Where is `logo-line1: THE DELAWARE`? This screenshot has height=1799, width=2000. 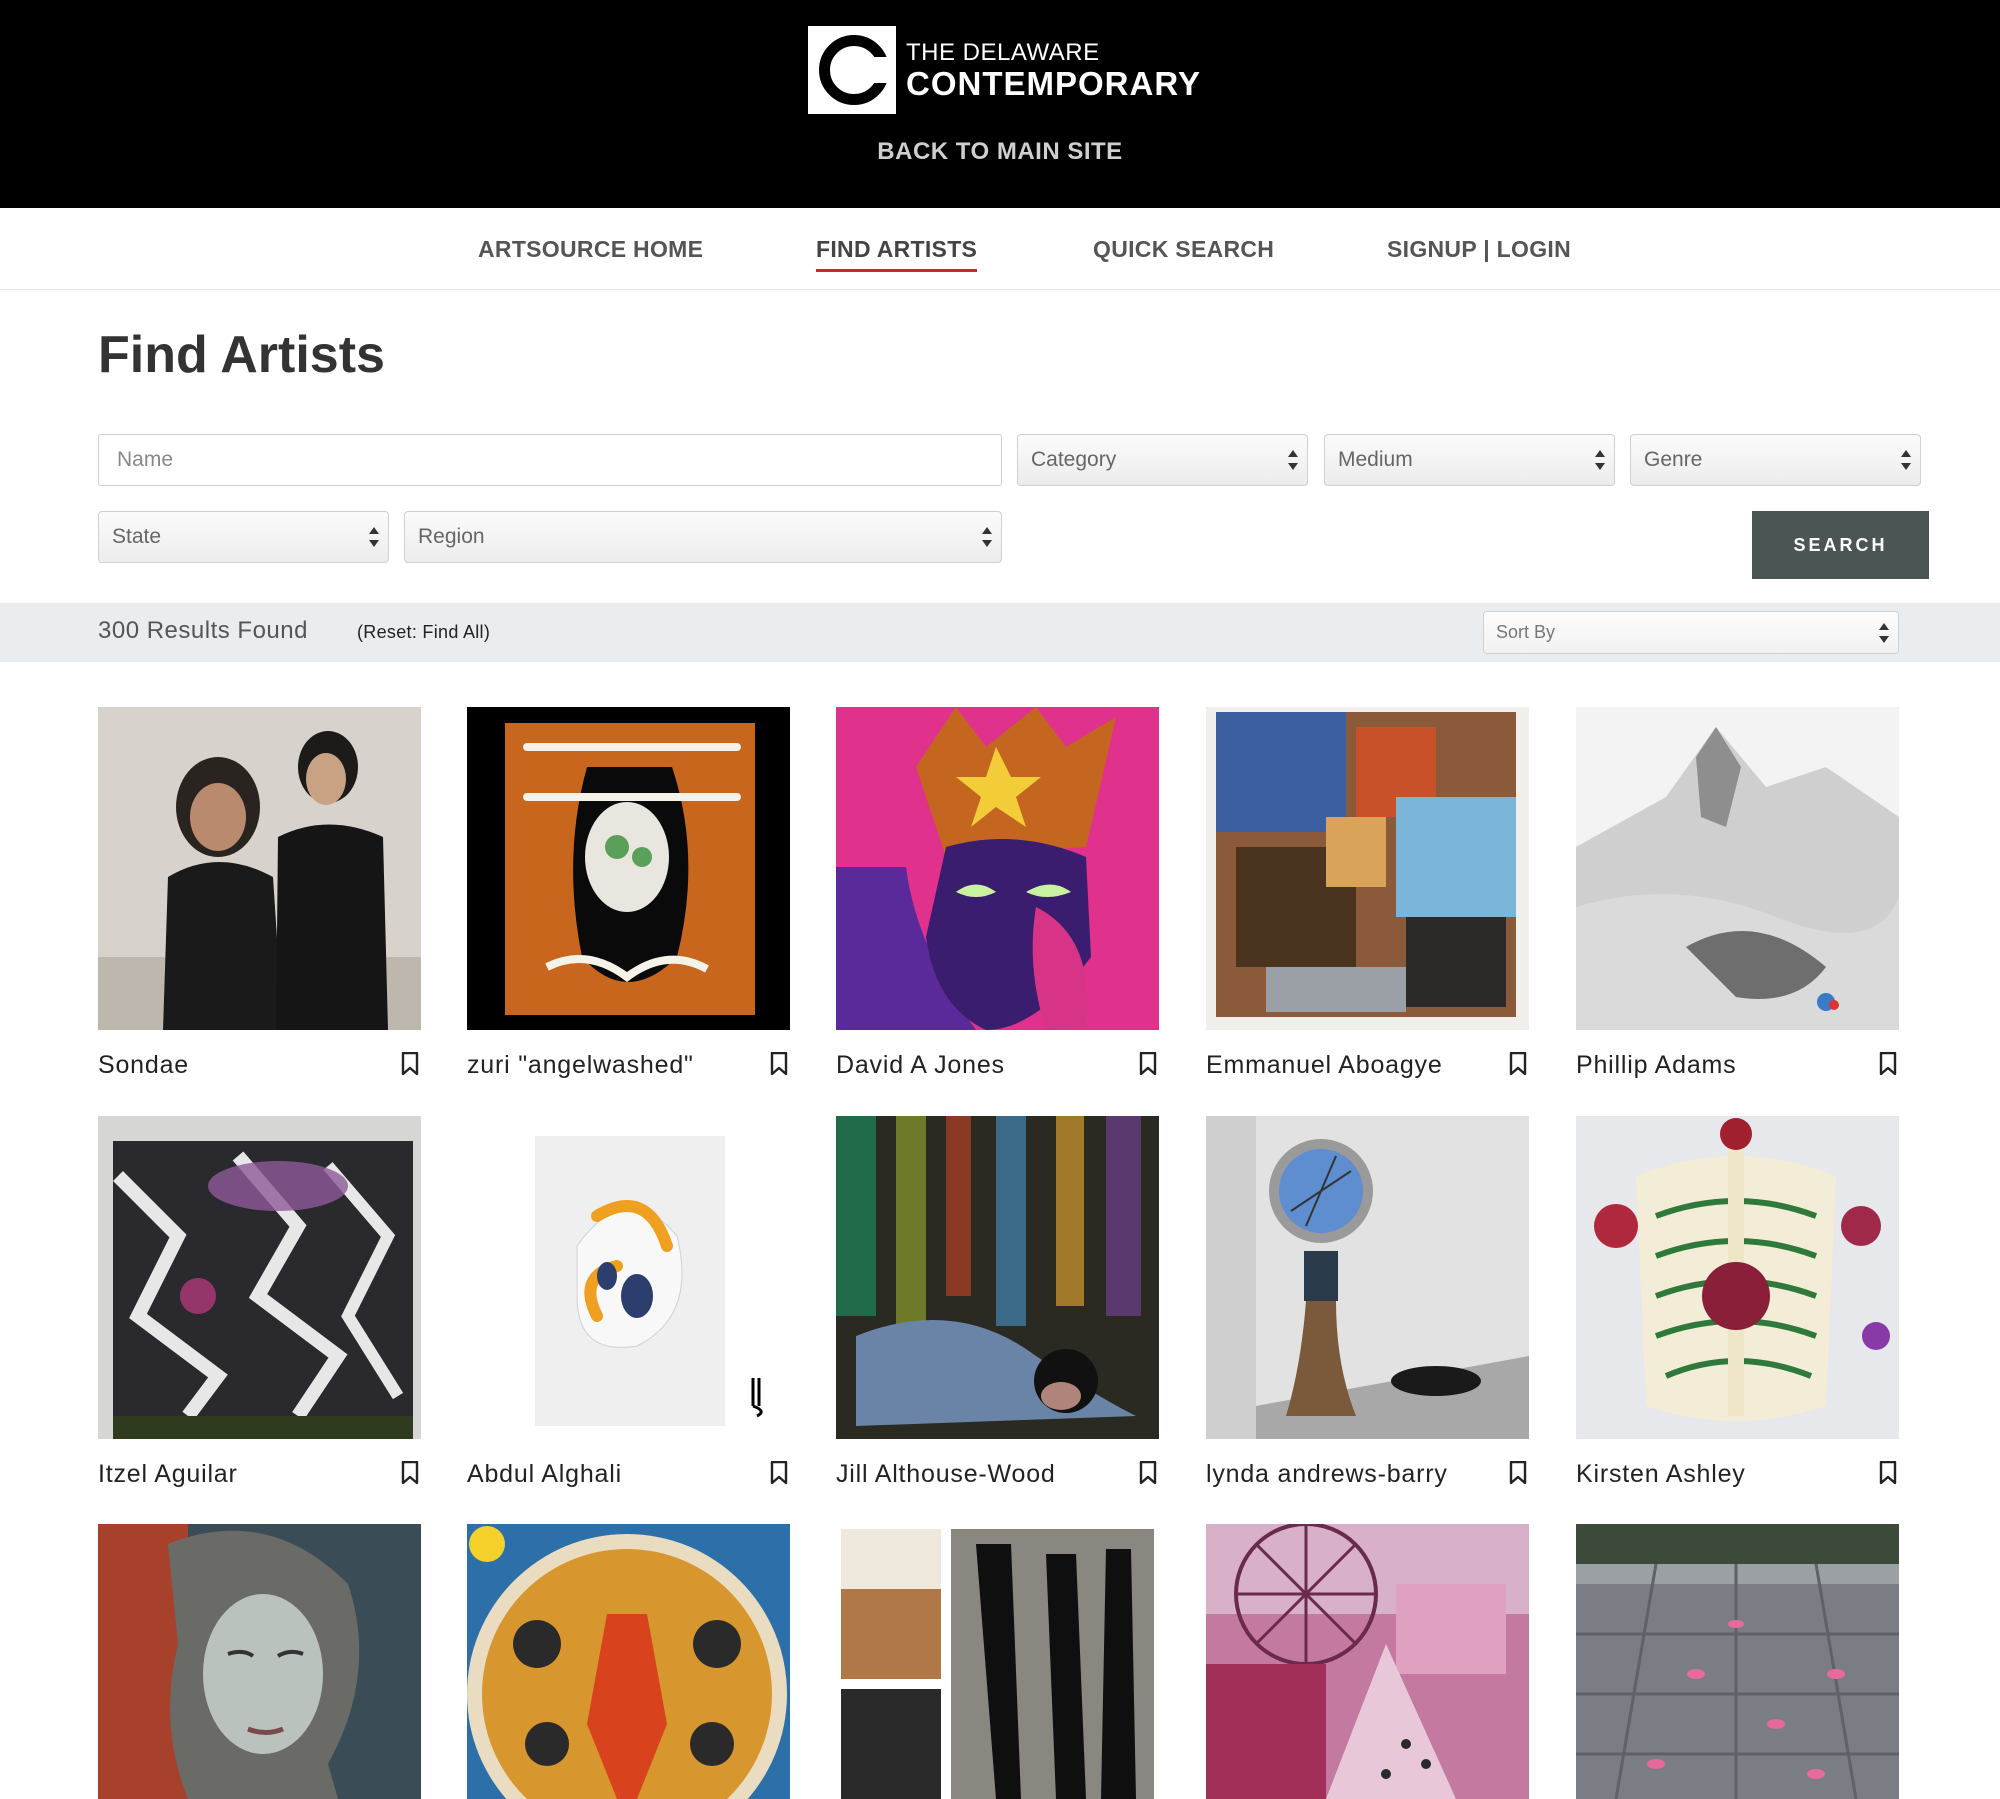
logo-line1: THE DELAWARE is located at coordinates (1003, 52).